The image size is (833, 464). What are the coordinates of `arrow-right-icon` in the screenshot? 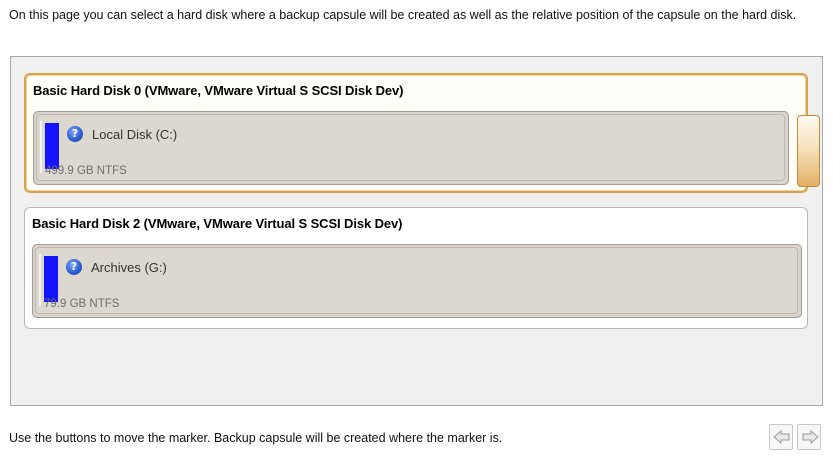 It's located at (810, 437).